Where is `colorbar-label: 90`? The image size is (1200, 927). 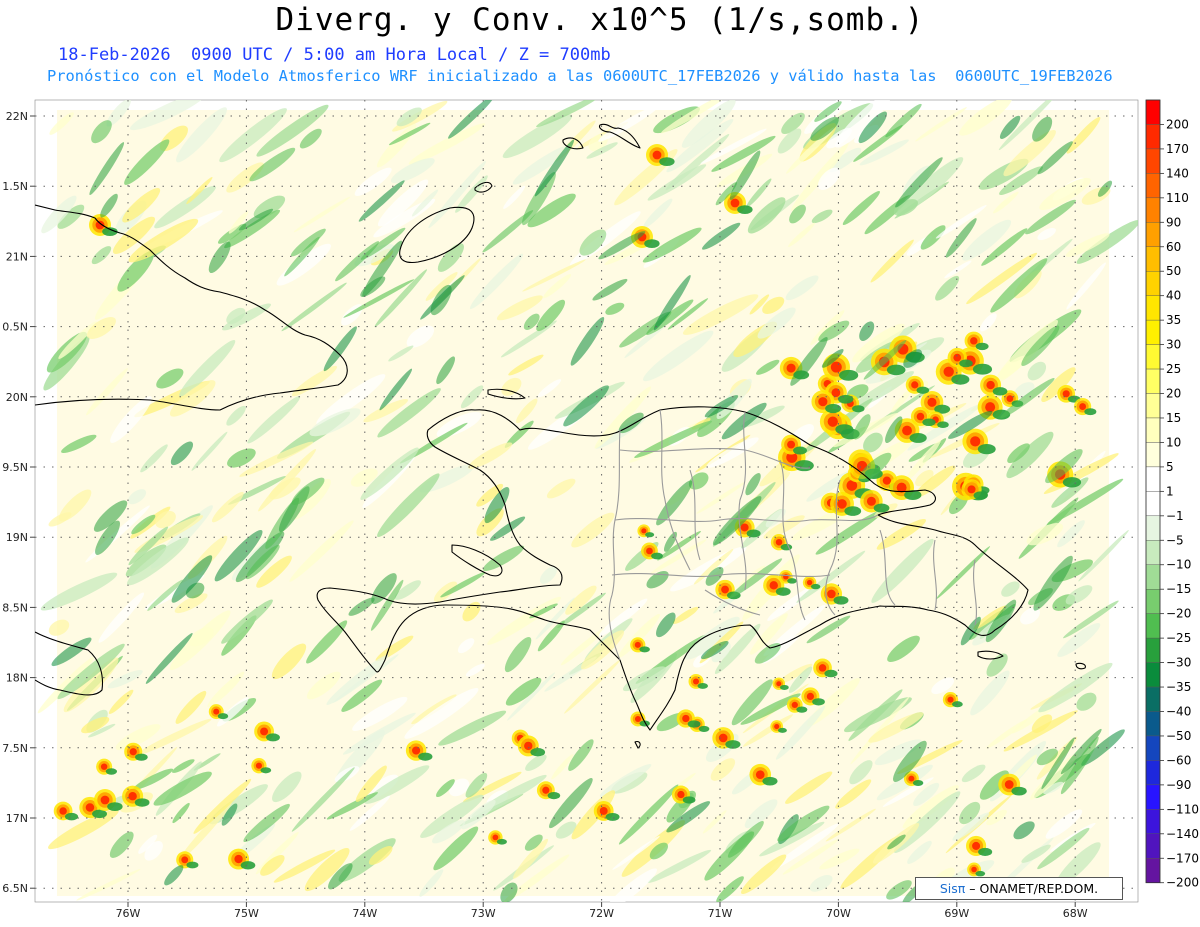 colorbar-label: 90 is located at coordinates (1173, 222).